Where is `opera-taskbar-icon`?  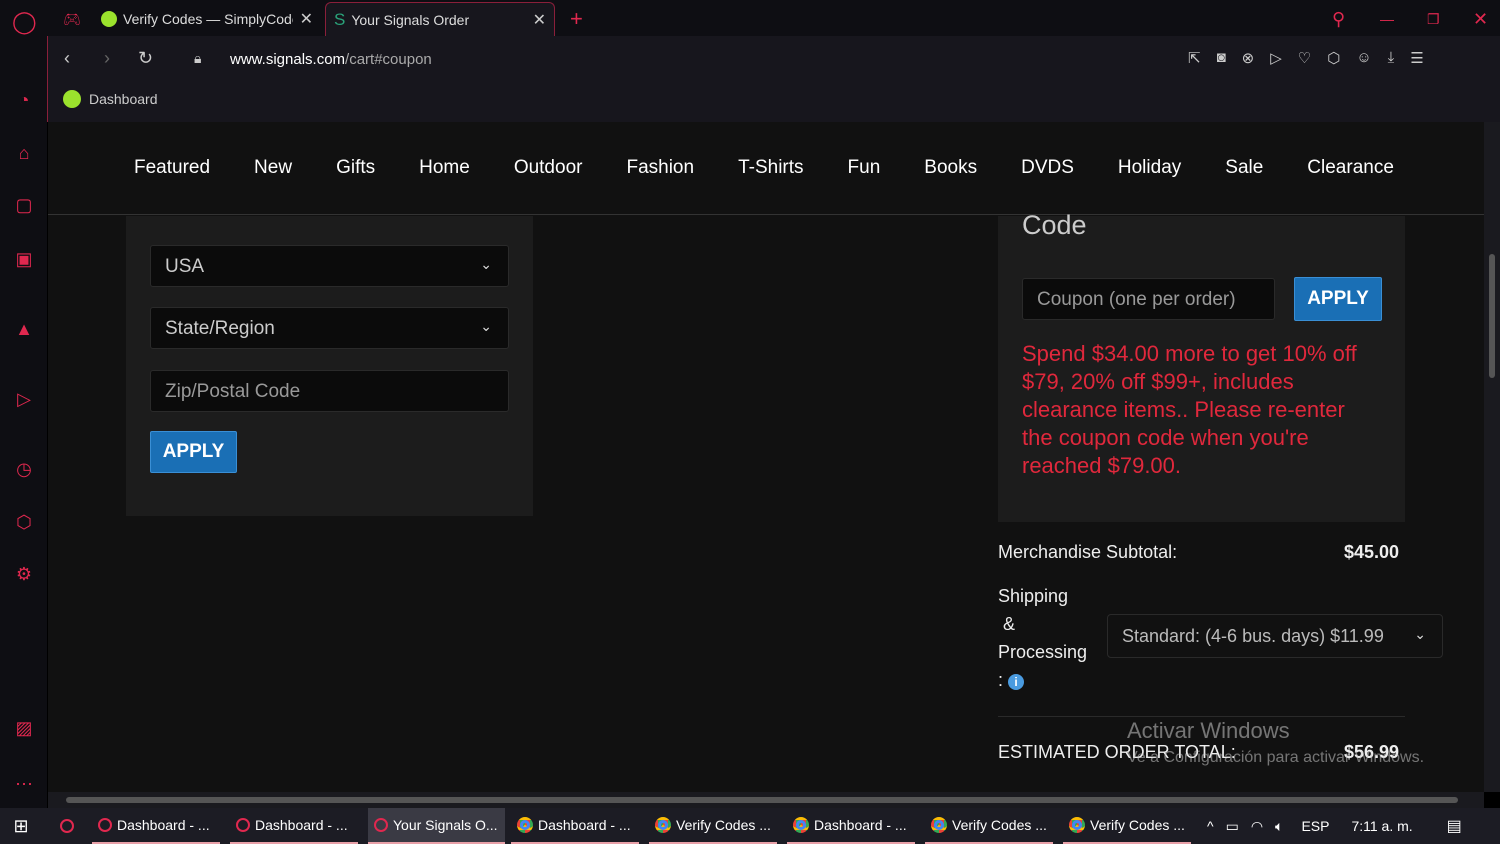
opera-taskbar-icon is located at coordinates (67, 826).